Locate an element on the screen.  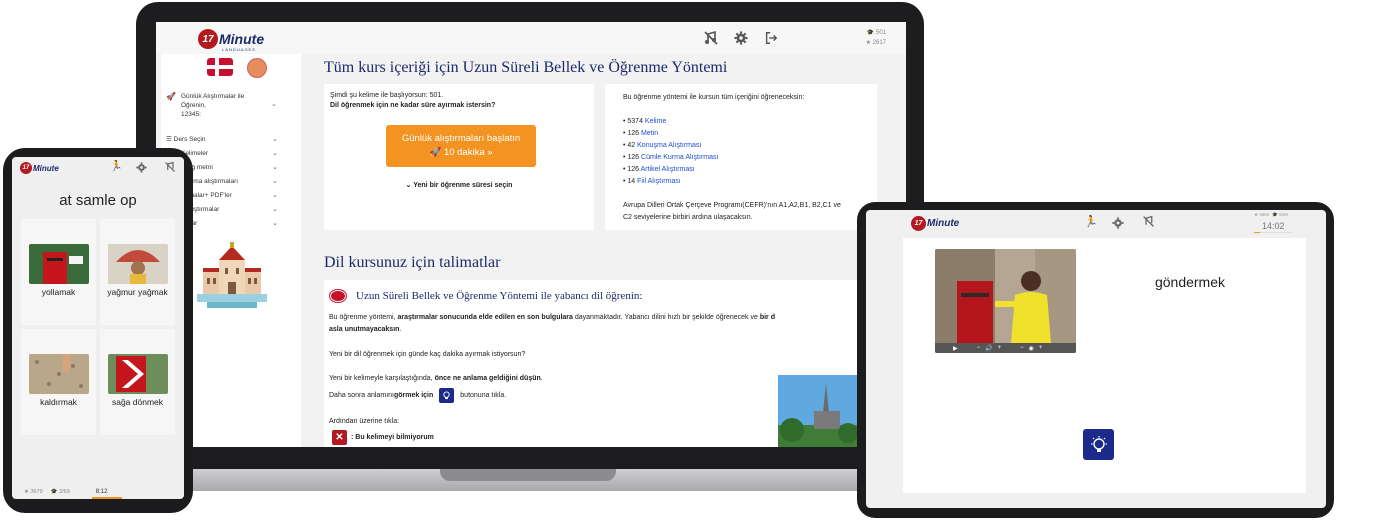
sidebar-item-lessons: ☰ Ders Seçin ⌄ is located at coordinates (222, 139).